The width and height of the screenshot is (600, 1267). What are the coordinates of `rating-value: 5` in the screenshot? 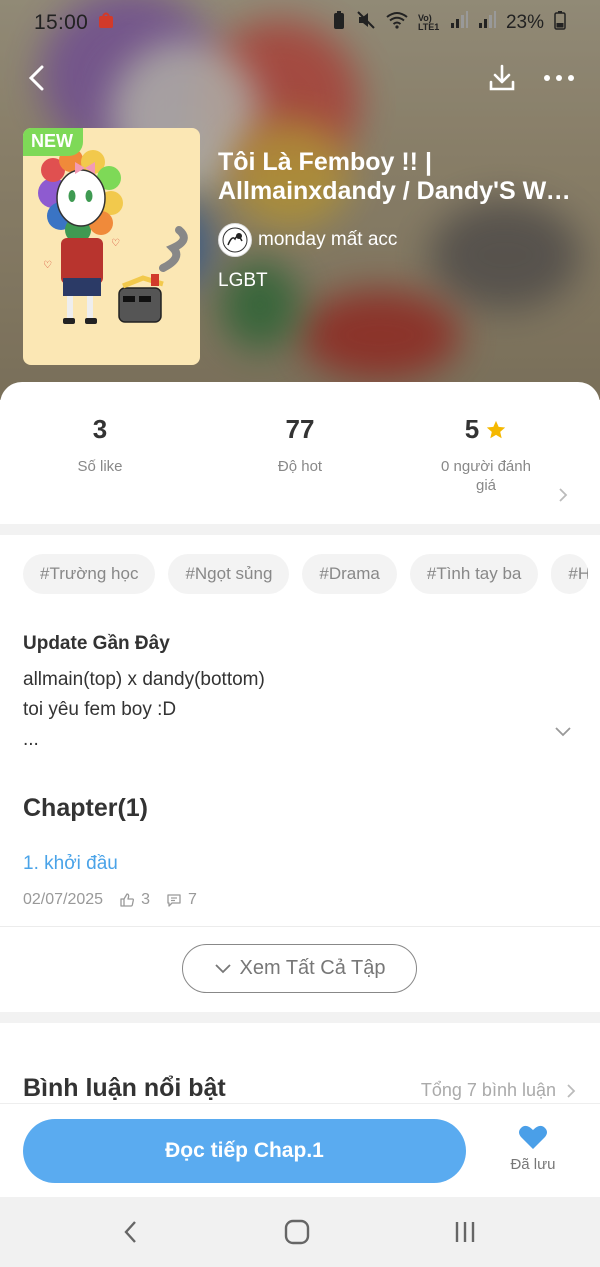 It's located at (472, 429).